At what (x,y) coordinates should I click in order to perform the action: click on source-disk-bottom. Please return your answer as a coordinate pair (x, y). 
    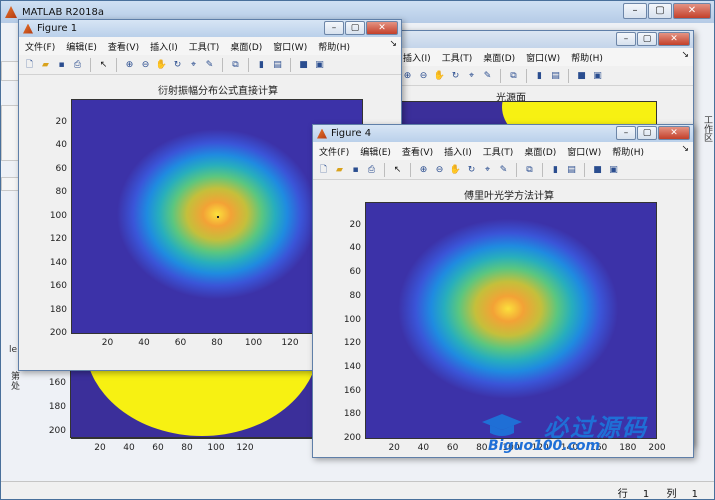
    Looking at the image, I should click on (198, 399).